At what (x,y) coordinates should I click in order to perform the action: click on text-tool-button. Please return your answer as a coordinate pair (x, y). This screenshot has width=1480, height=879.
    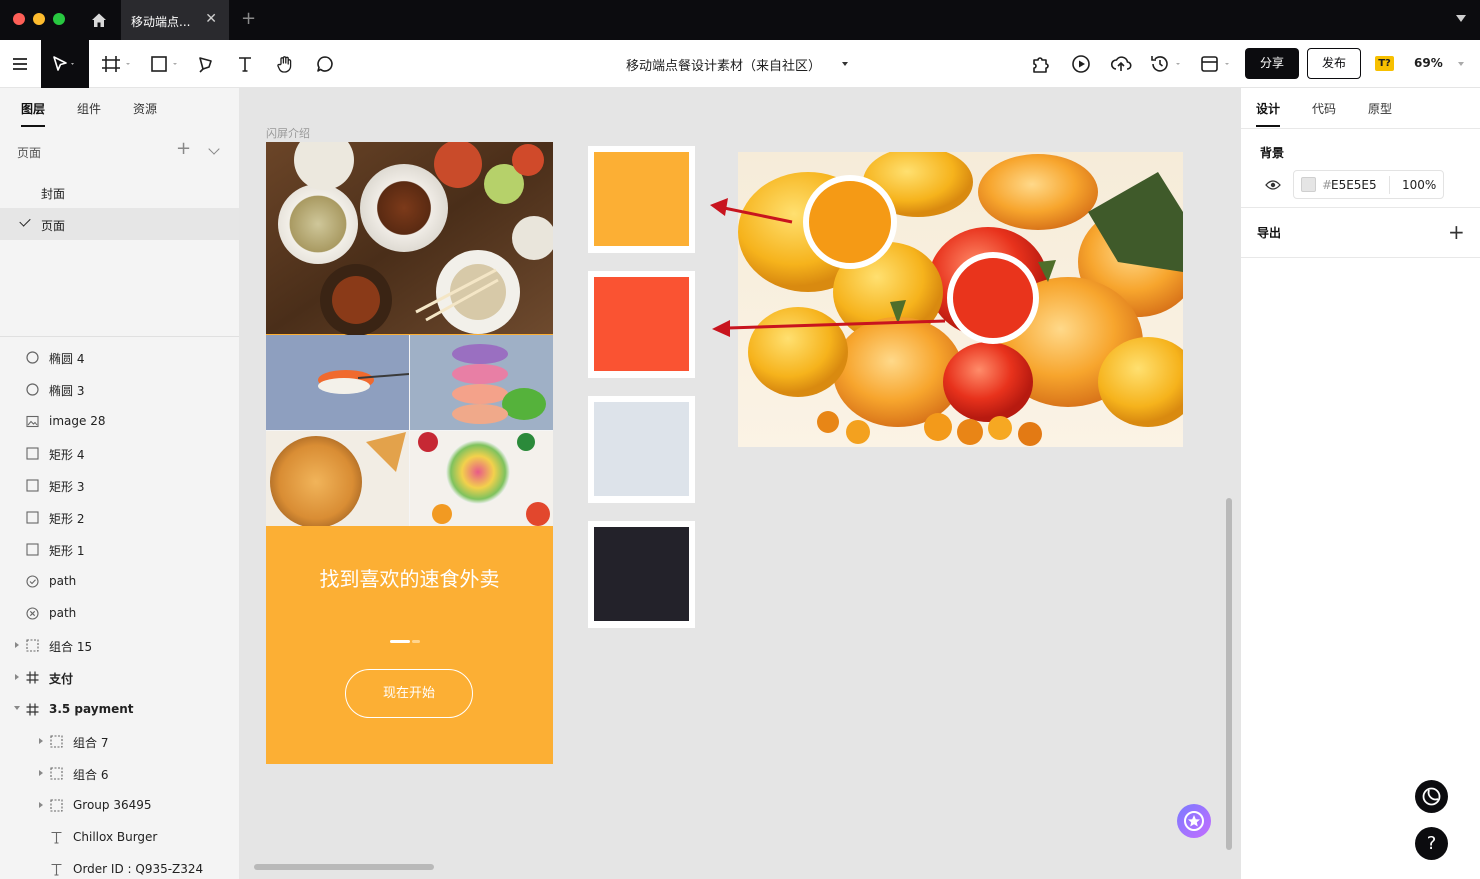
    Looking at the image, I should click on (245, 64).